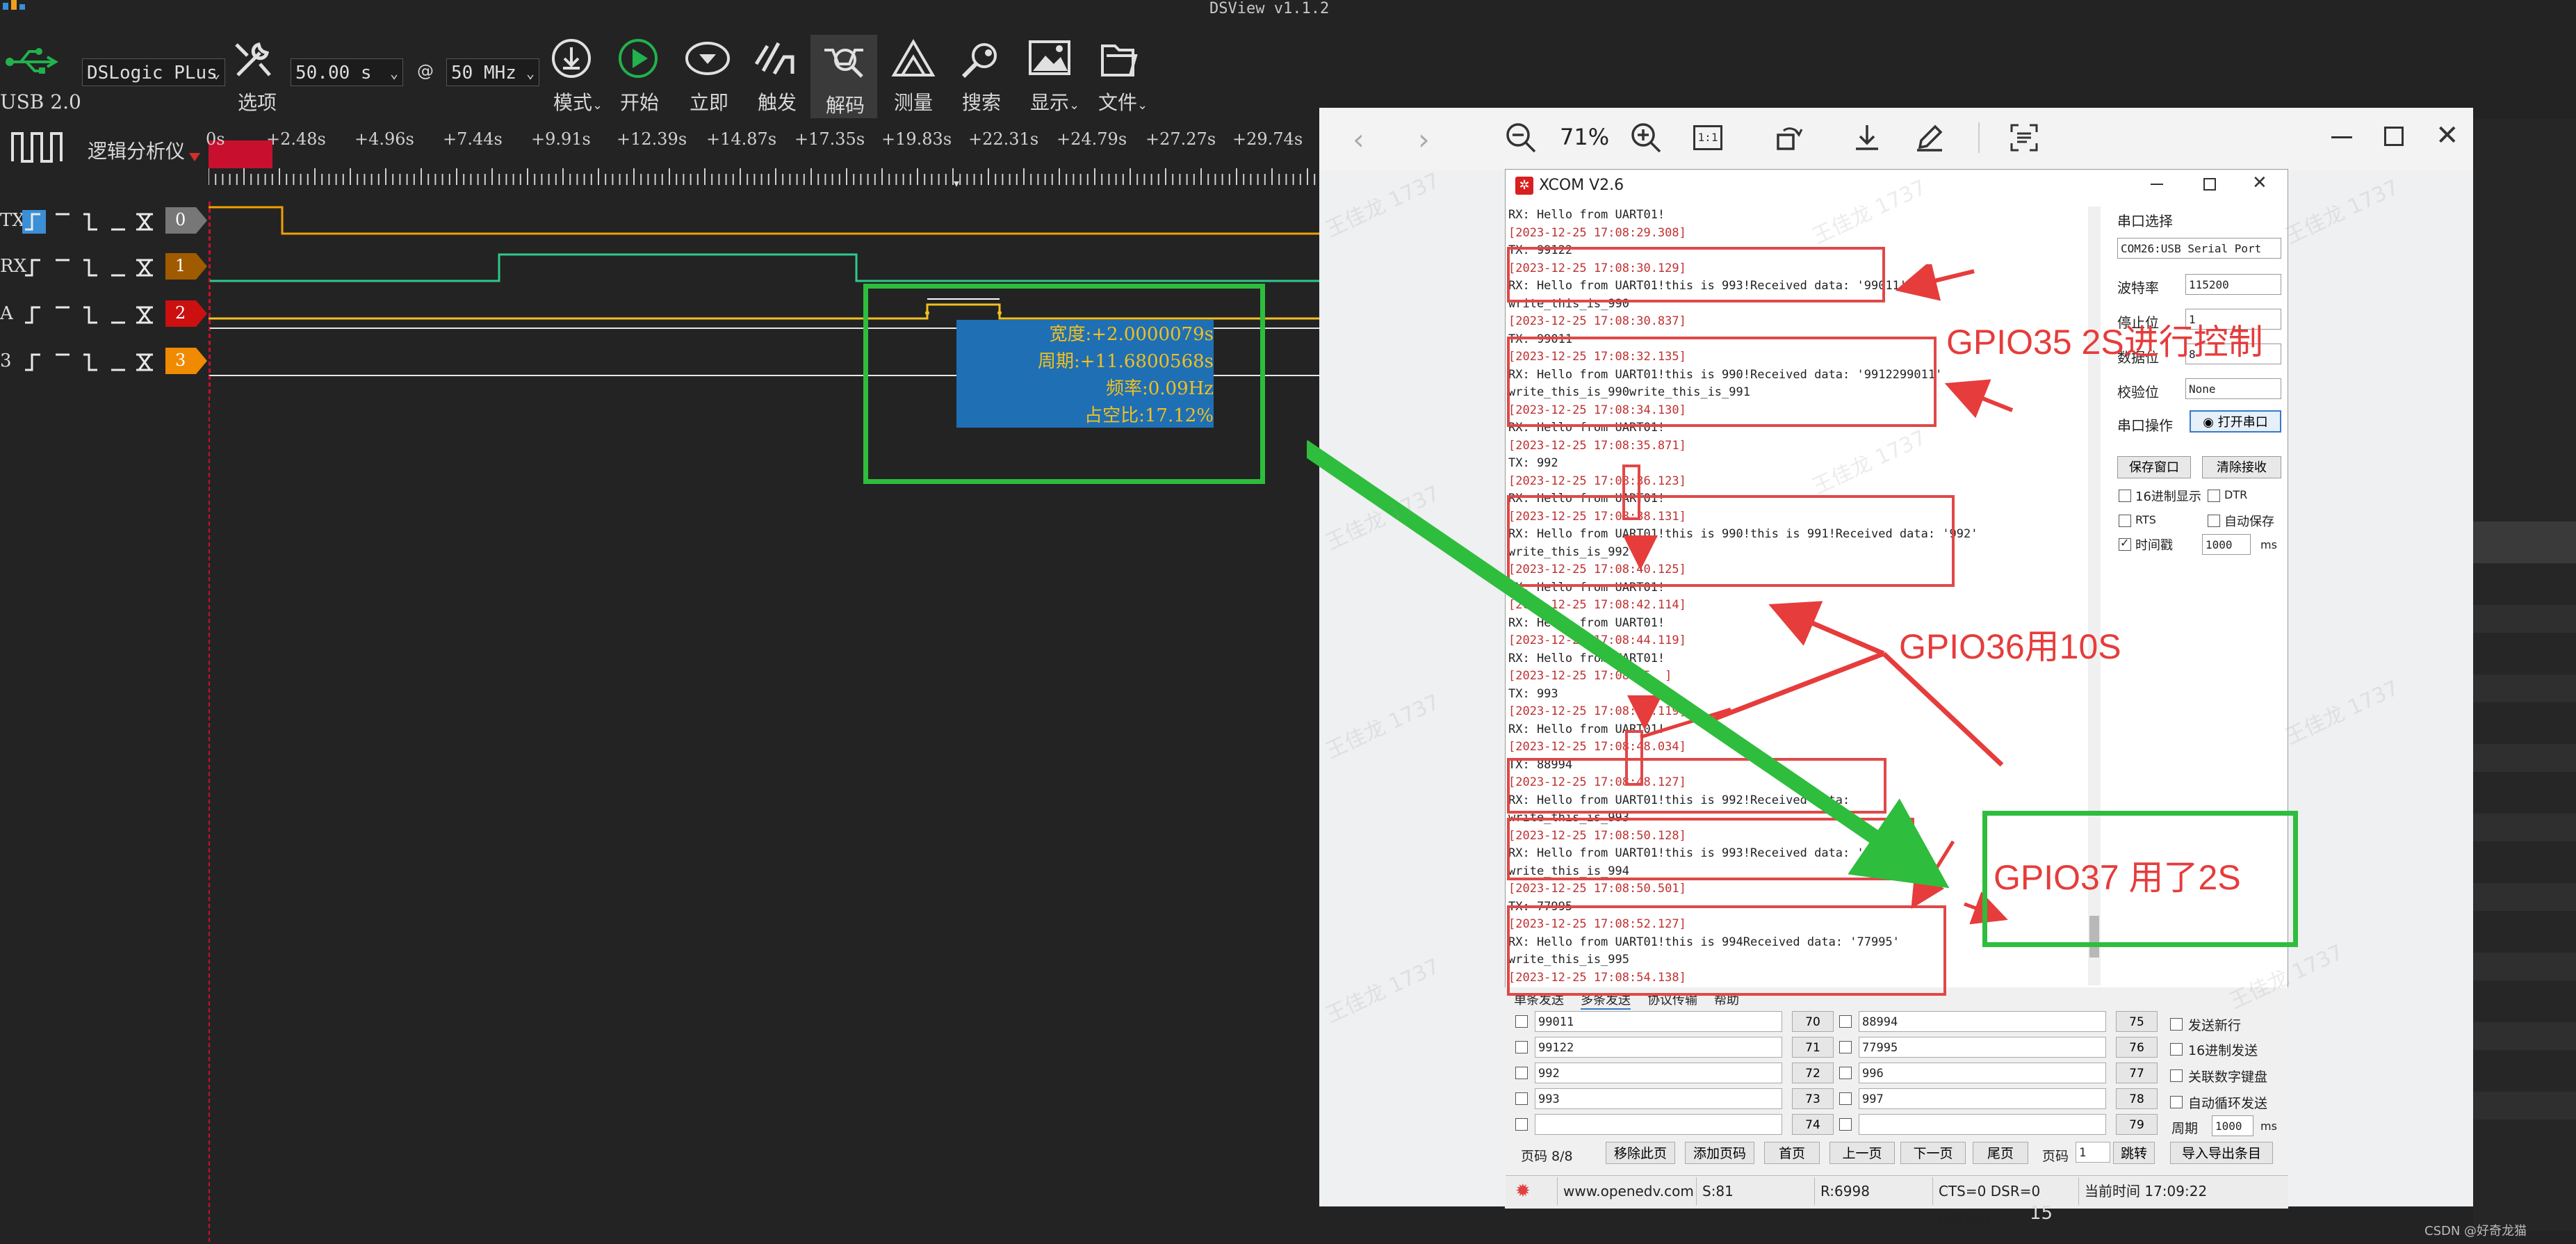 The height and width of the screenshot is (1244, 2576). What do you see at coordinates (2209, 184) in the screenshot?
I see `xcom-maximize-icon` at bounding box center [2209, 184].